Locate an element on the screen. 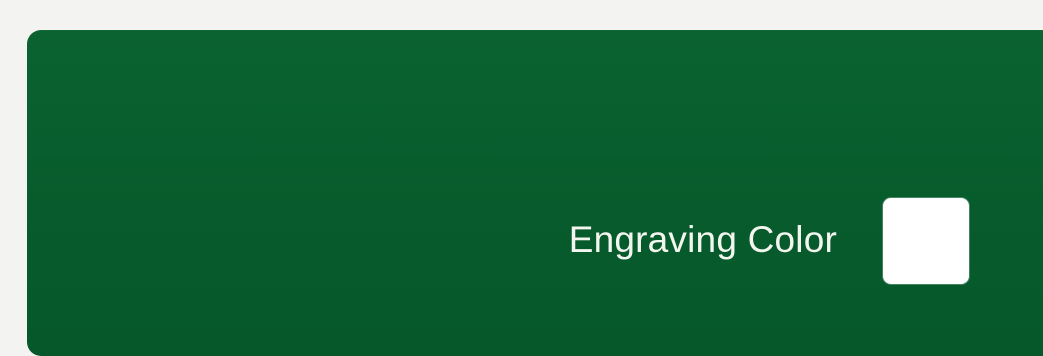 The image size is (1043, 356). engraving-color-label: Engraving Color is located at coordinates (702, 239).